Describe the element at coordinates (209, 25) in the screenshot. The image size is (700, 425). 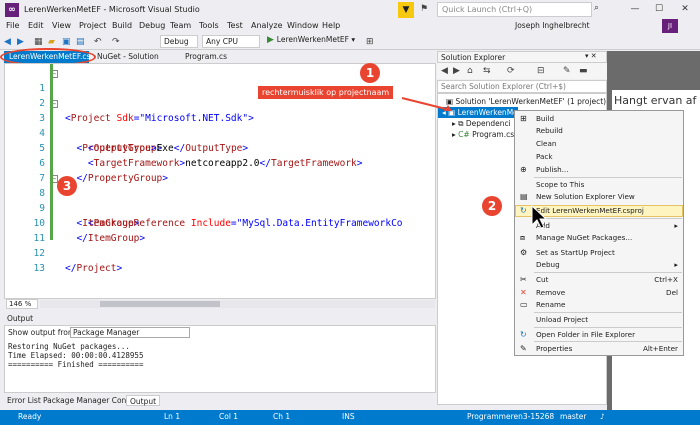
I see `menu-tools: Tools` at that location.